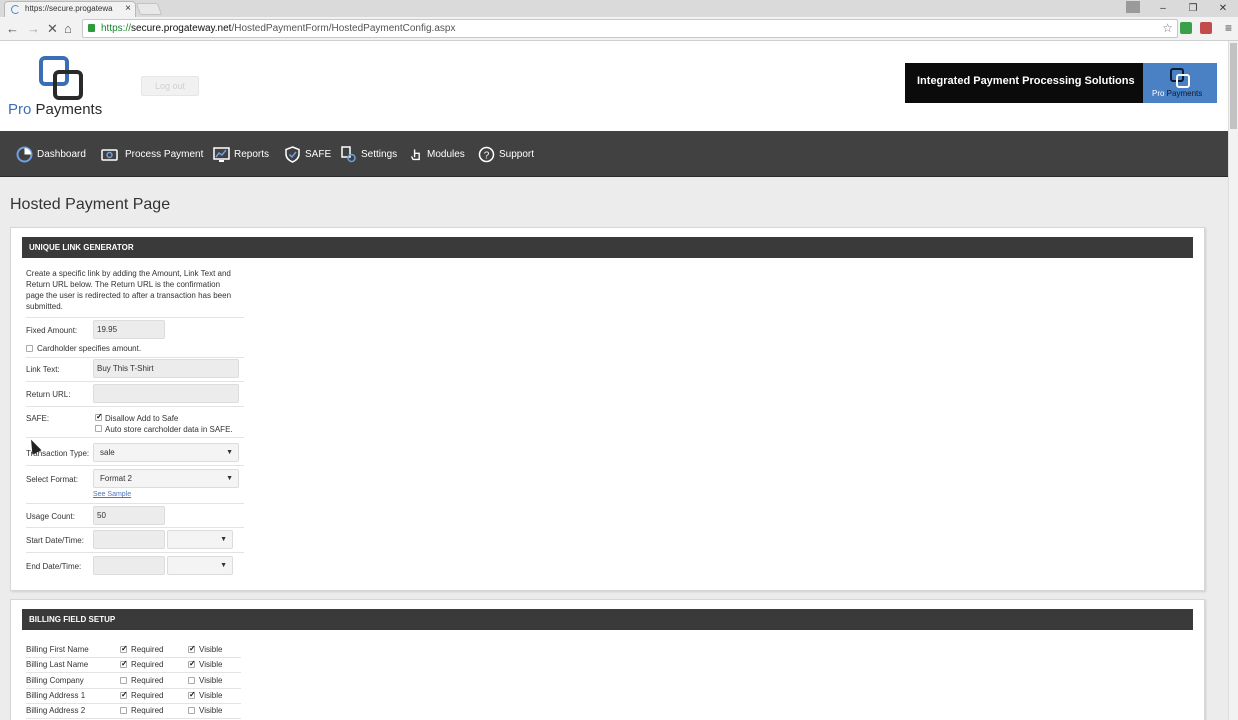  I want to click on nav-label: SAFE, so click(318, 154).